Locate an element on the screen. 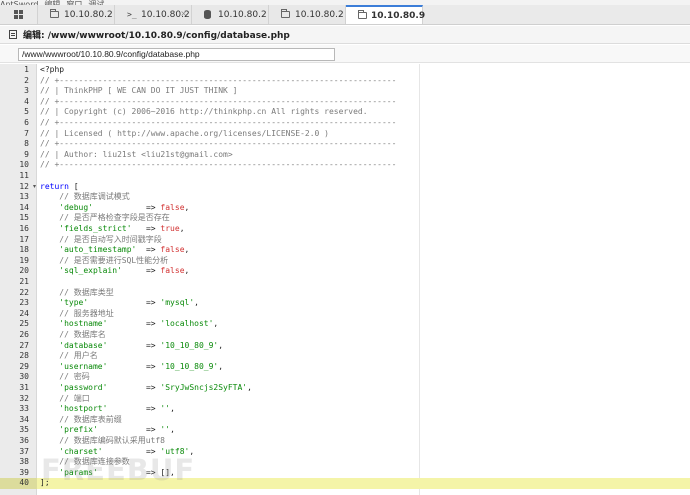 This screenshot has width=690, height=495. code-text: 'debug' => false, is located at coordinates (114, 208).